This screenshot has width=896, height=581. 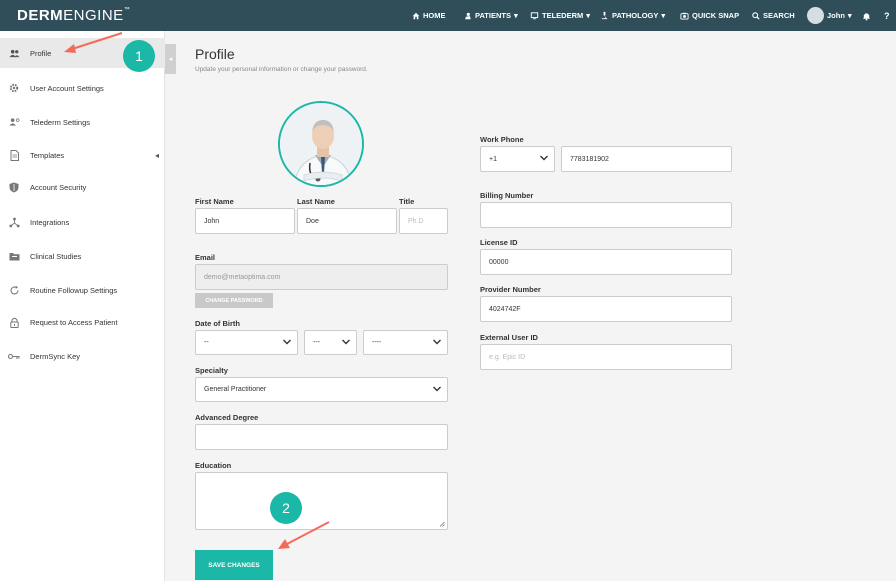 What do you see at coordinates (416, 15) in the screenshot?
I see `home-icon` at bounding box center [416, 15].